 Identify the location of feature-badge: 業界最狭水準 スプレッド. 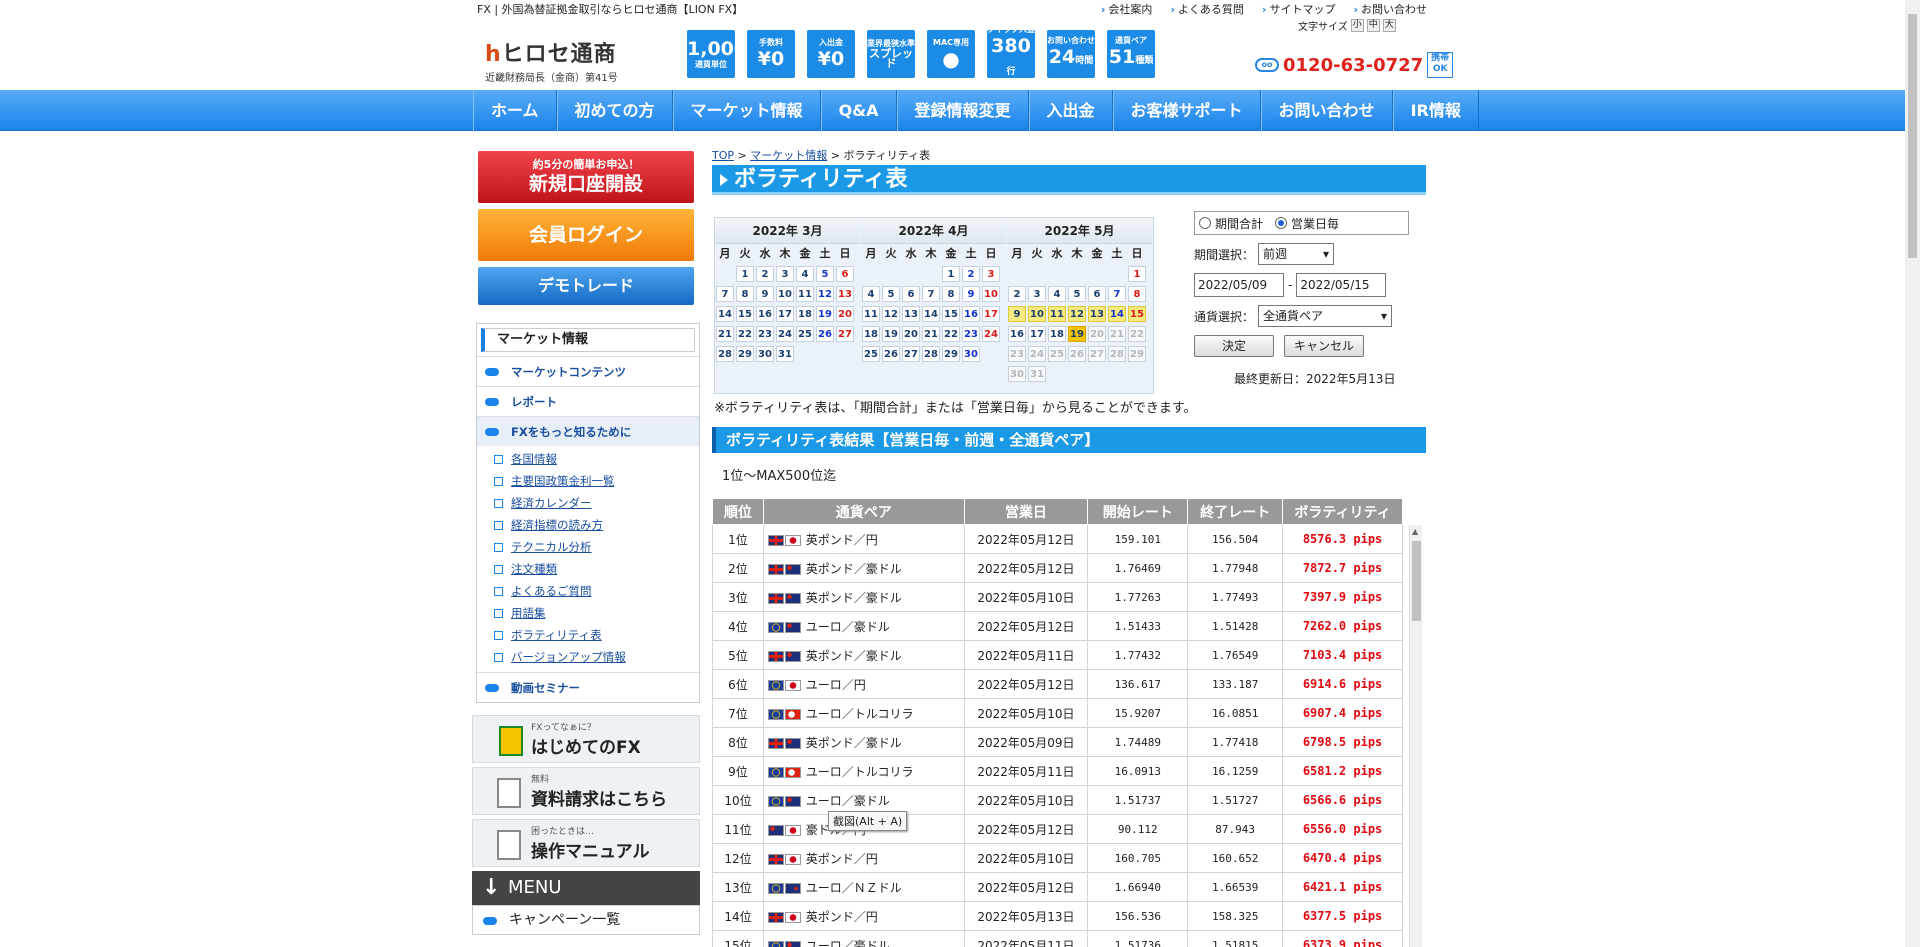
(891, 54).